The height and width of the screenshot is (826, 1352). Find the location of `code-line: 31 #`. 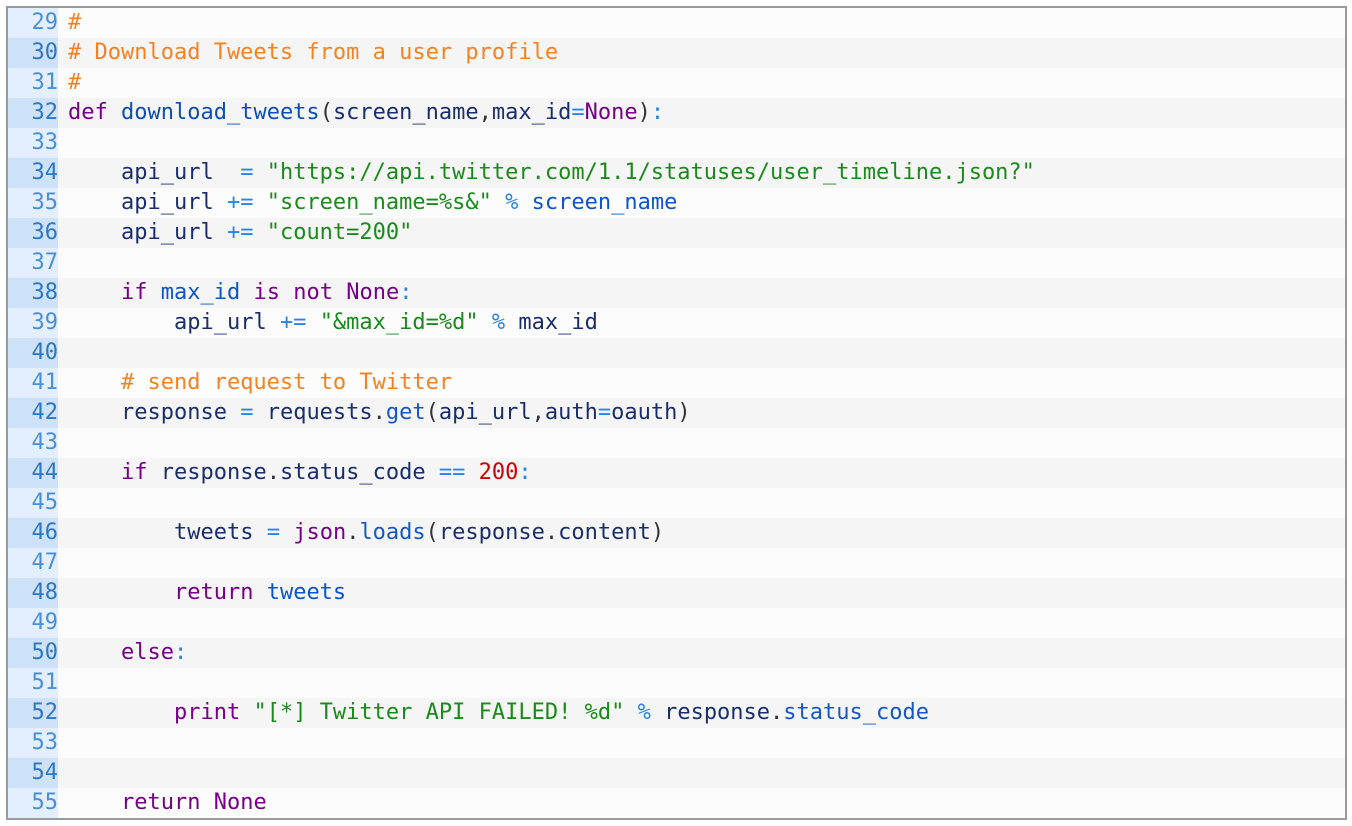

code-line: 31 # is located at coordinates (676, 83).